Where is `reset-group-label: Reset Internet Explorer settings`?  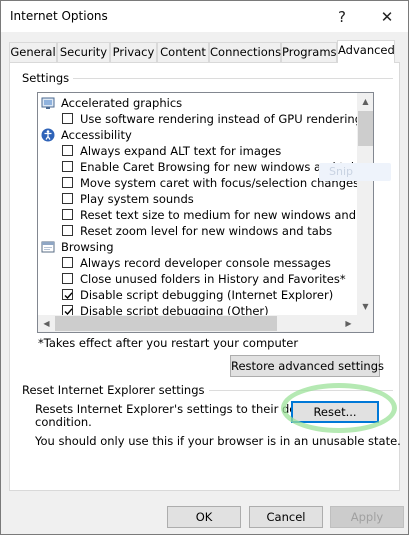 reset-group-label: Reset Internet Explorer settings is located at coordinates (115, 390).